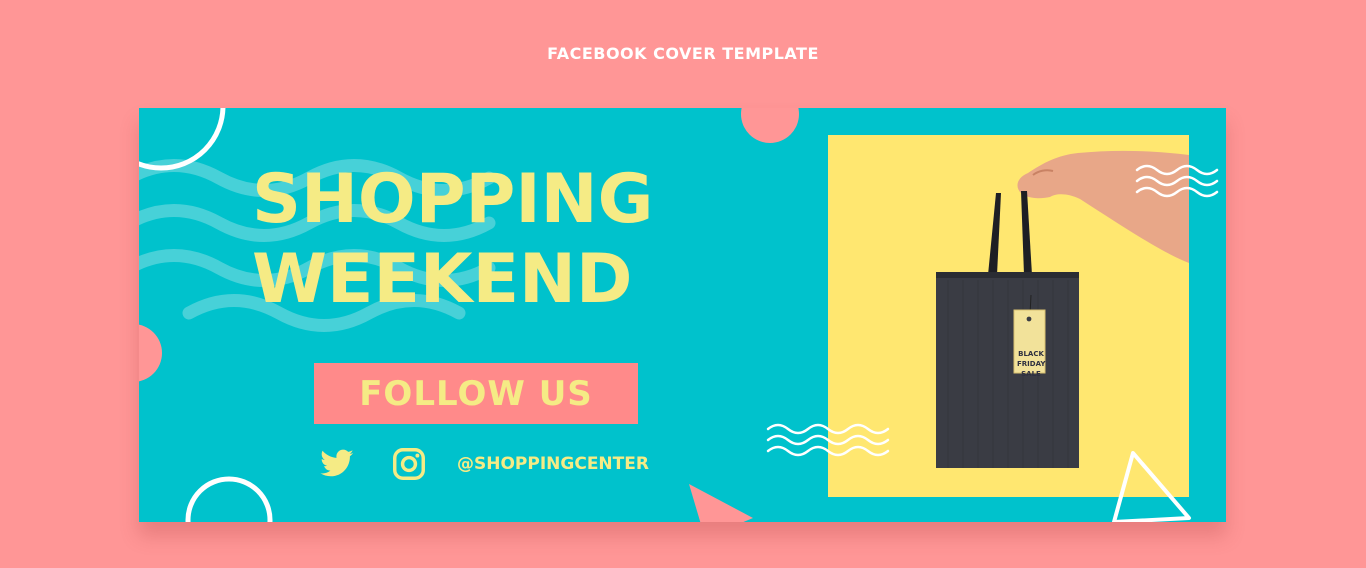  What do you see at coordinates (442, 279) in the screenshot?
I see `headline-line-2: WEEKEND` at bounding box center [442, 279].